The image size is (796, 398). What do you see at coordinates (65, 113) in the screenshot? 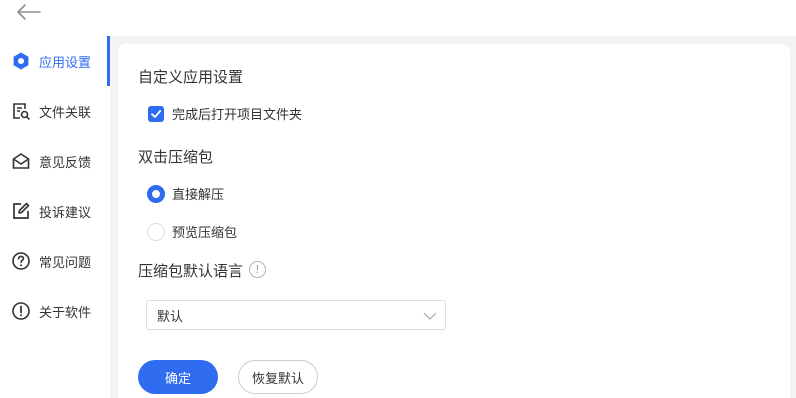
I see `sidebar-item-label: 文件关联` at bounding box center [65, 113].